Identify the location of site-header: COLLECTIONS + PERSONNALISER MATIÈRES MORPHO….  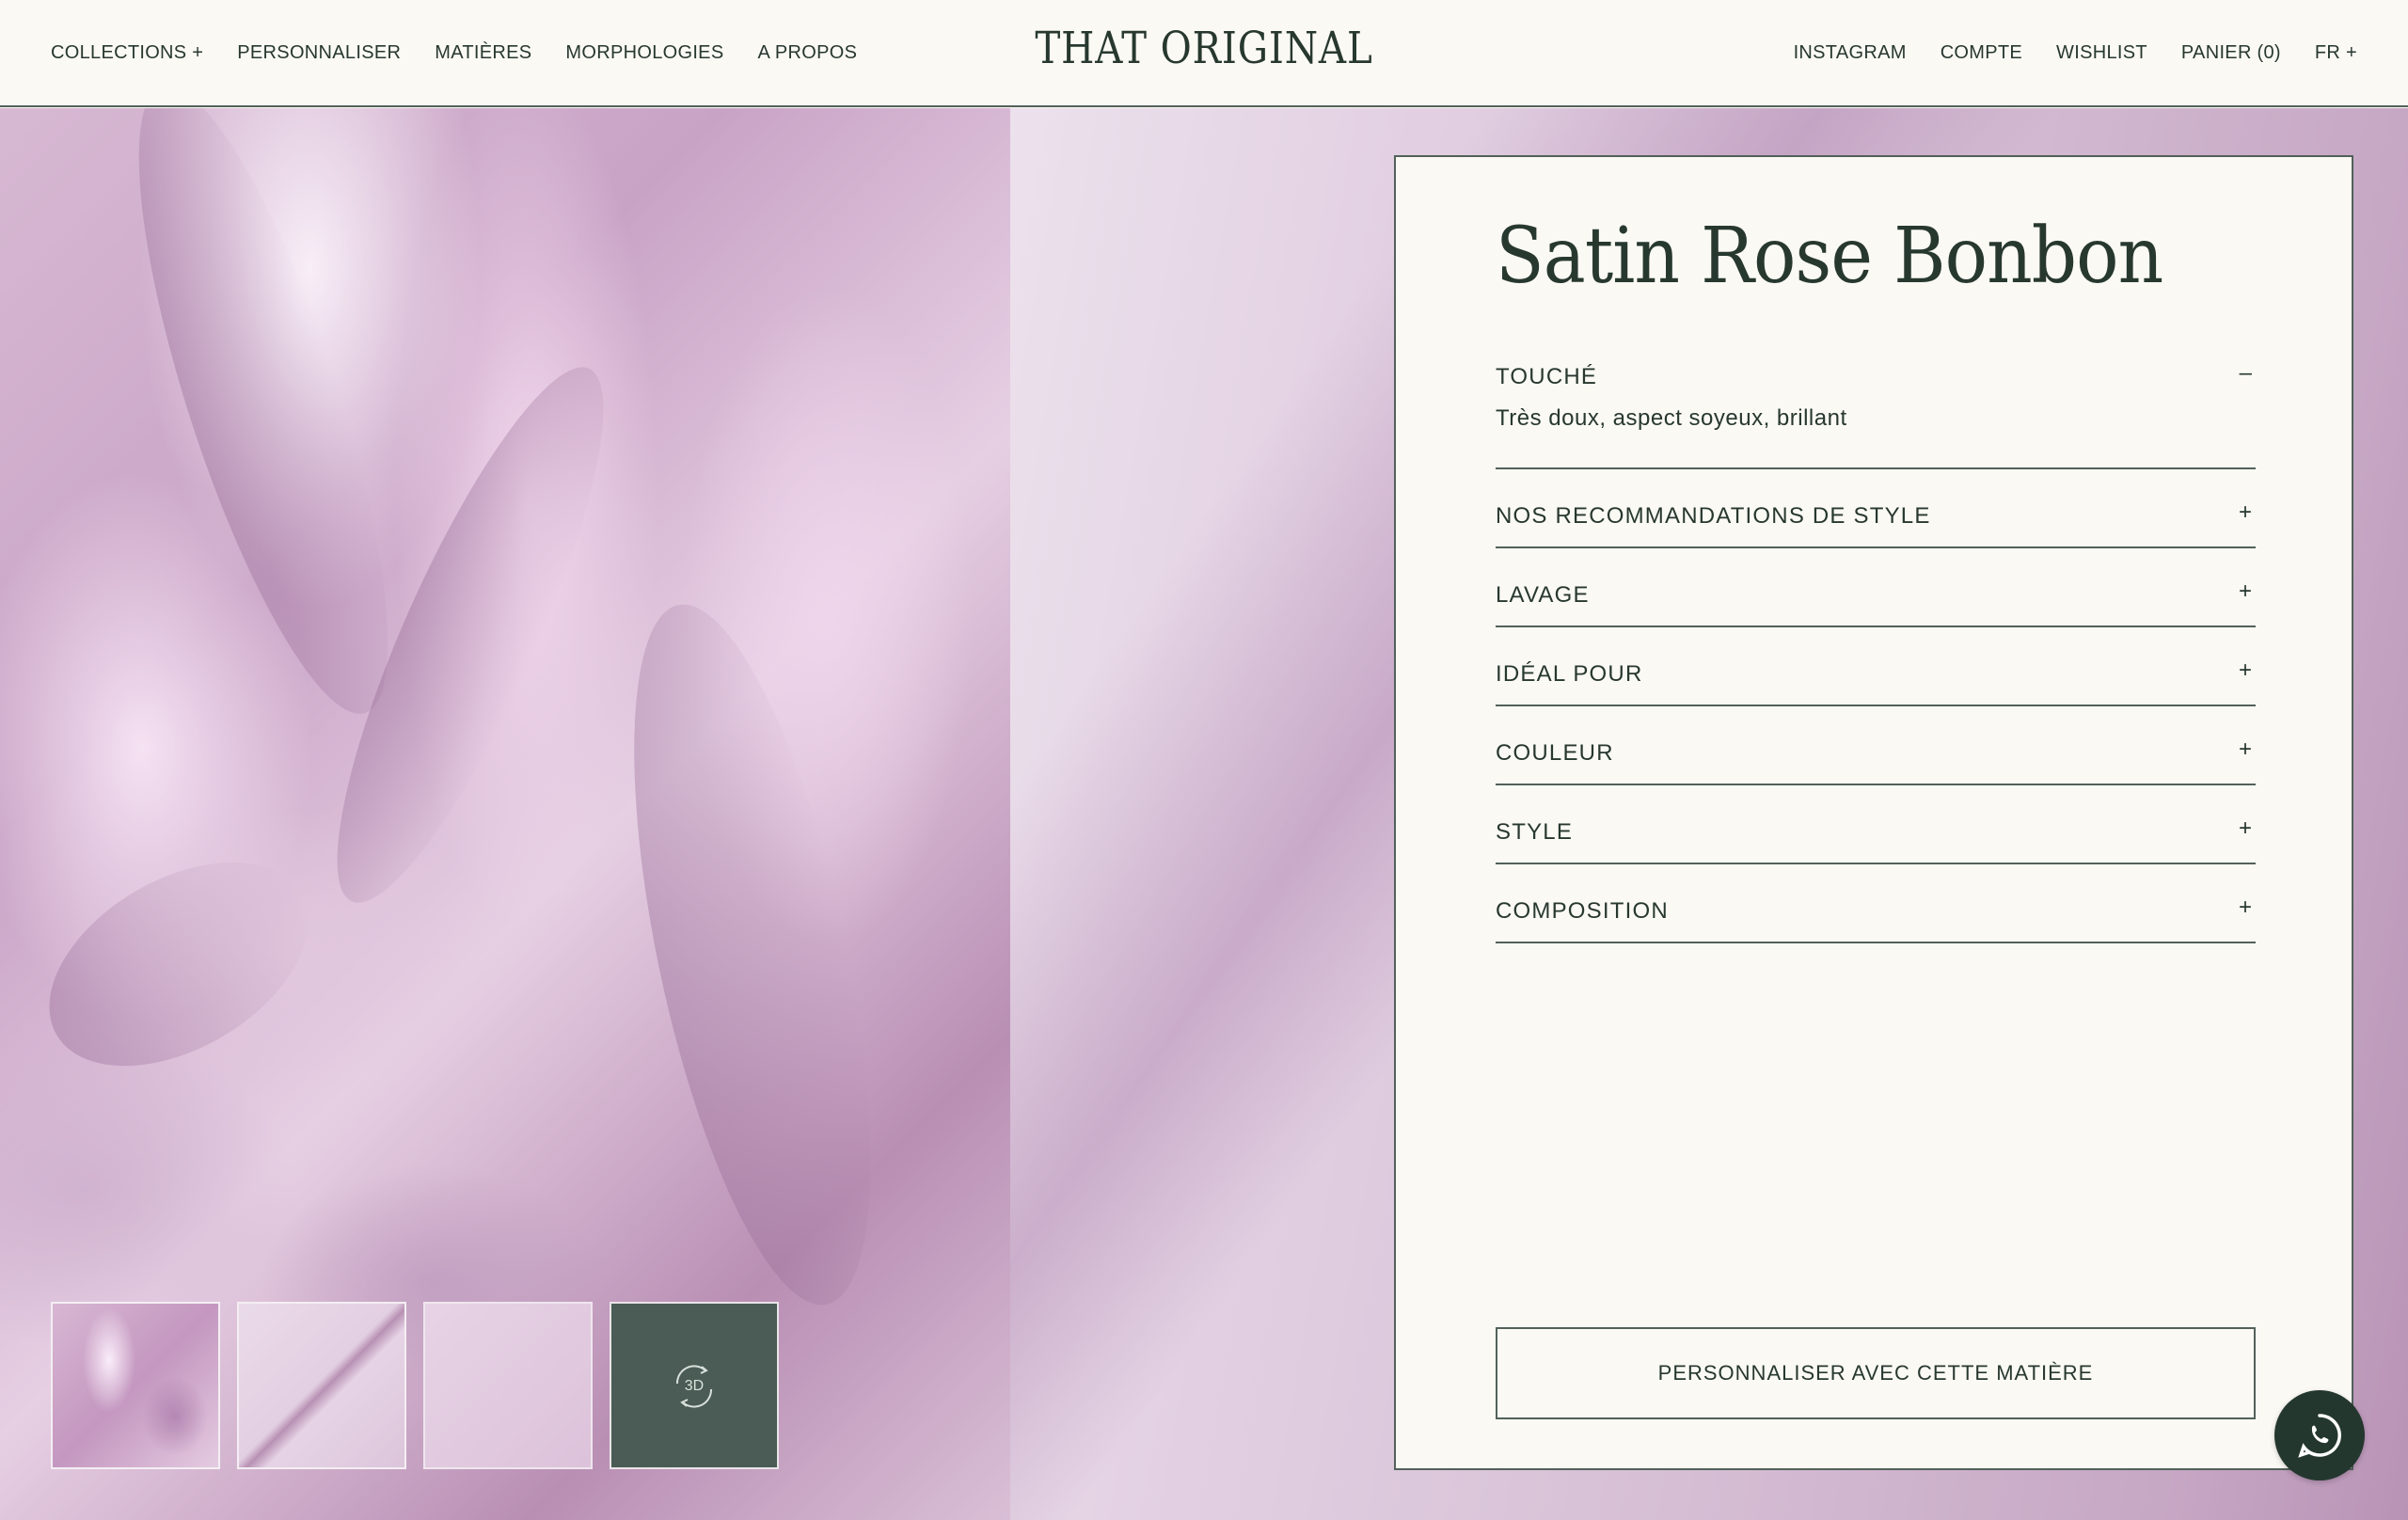
(1204, 53).